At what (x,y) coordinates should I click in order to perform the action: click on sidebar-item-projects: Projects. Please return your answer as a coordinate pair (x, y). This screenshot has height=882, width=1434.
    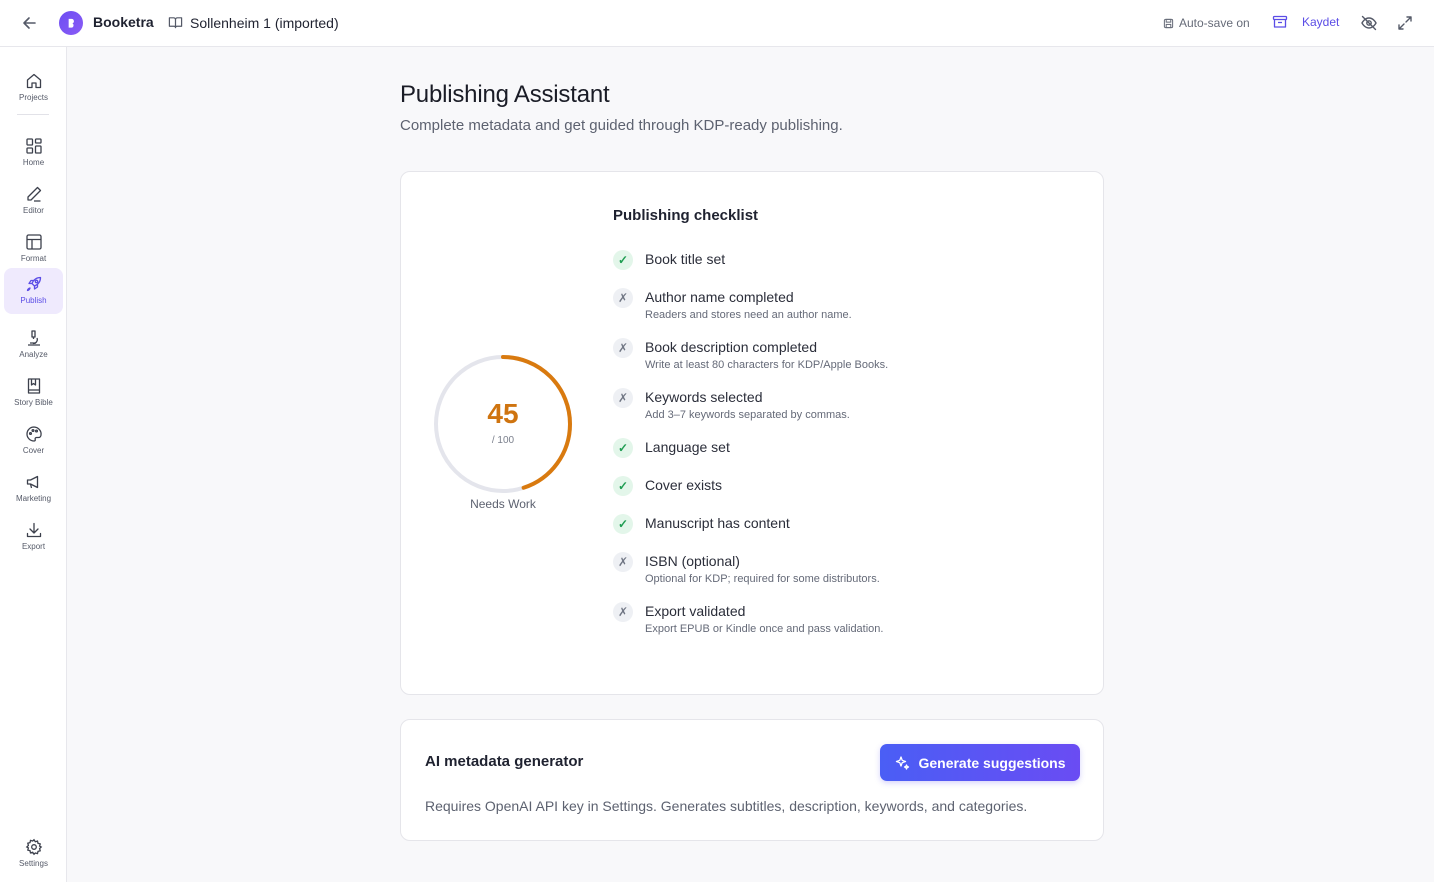
    Looking at the image, I should click on (33, 87).